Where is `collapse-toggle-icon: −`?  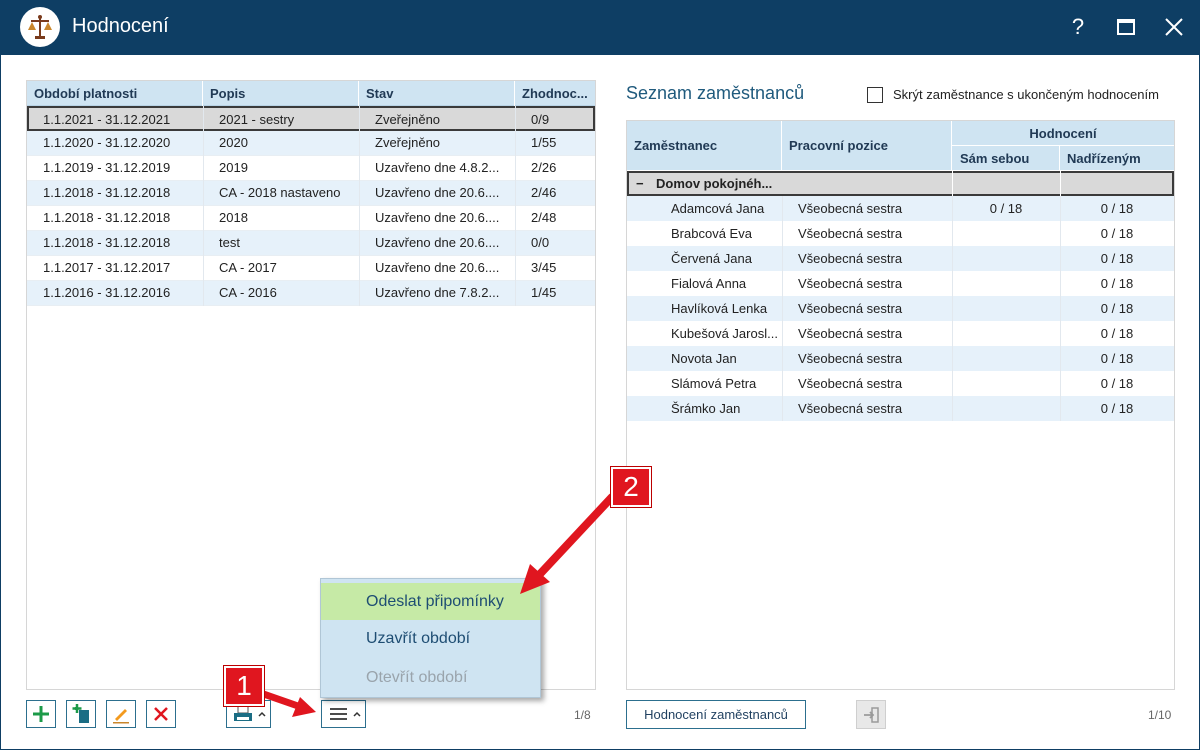
collapse-toggle-icon: − is located at coordinates (640, 183).